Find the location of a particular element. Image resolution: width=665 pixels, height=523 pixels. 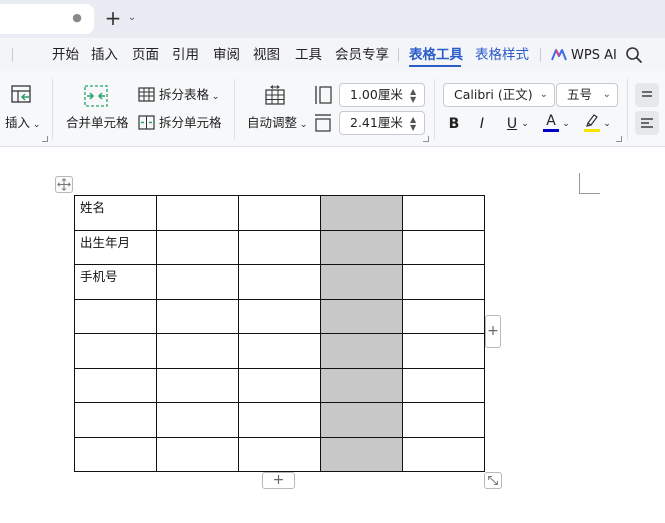

table-cell: 姓名 is located at coordinates (115, 213).